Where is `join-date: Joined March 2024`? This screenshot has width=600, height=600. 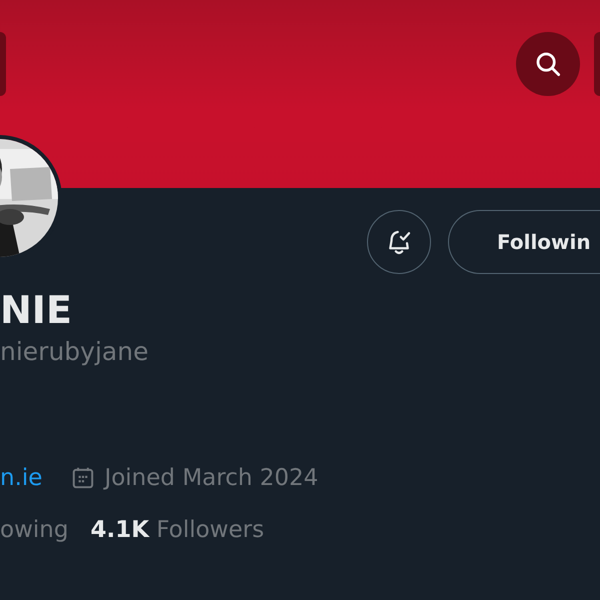
join-date: Joined March 2024 is located at coordinates (211, 478).